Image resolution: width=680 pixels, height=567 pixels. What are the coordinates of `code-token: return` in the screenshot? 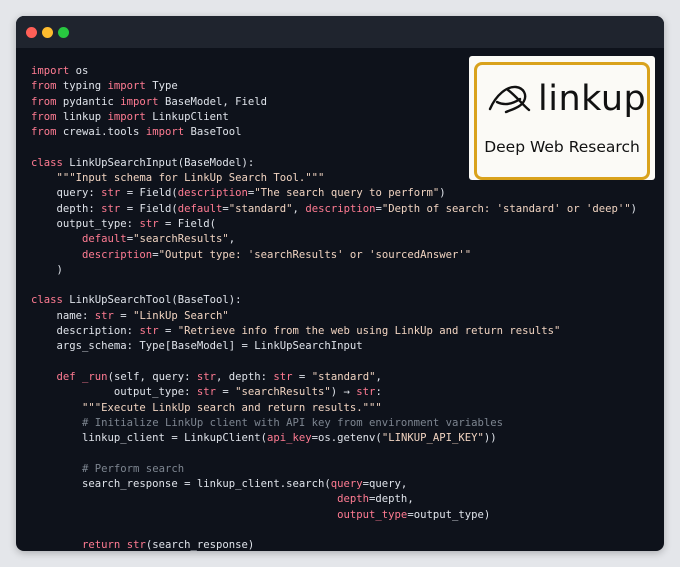 It's located at (101, 545).